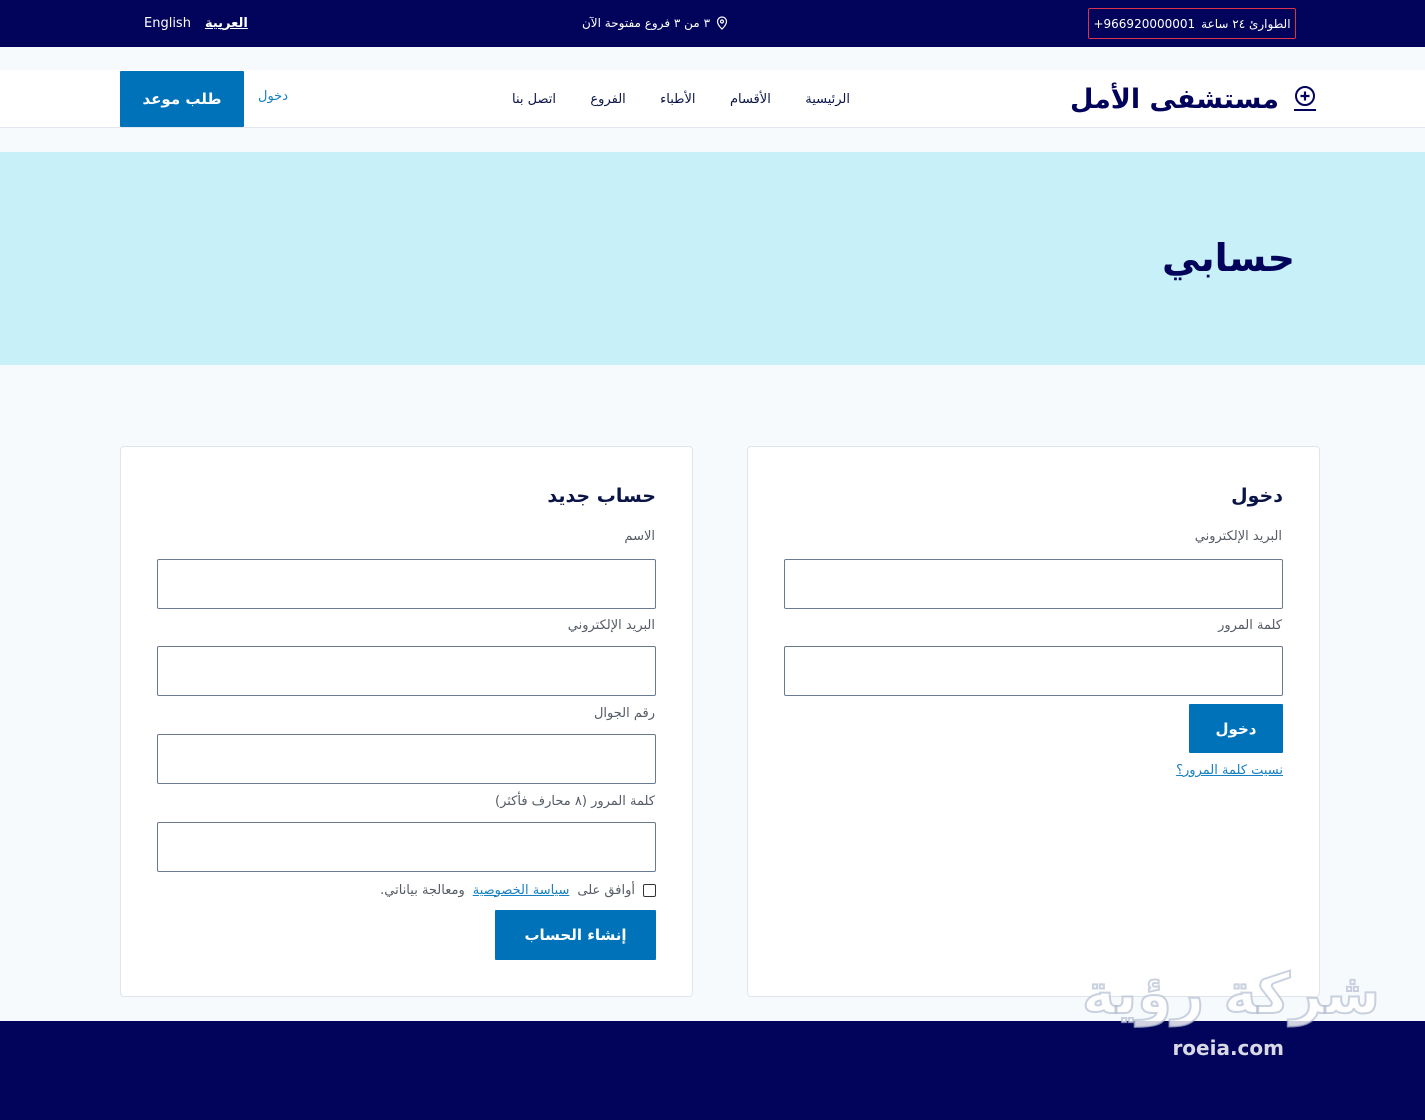 This screenshot has height=1120, width=1425. Describe the element at coordinates (521, 890) in the screenshot. I see `privacy-policy-link: سياسة الخصوصية` at that location.